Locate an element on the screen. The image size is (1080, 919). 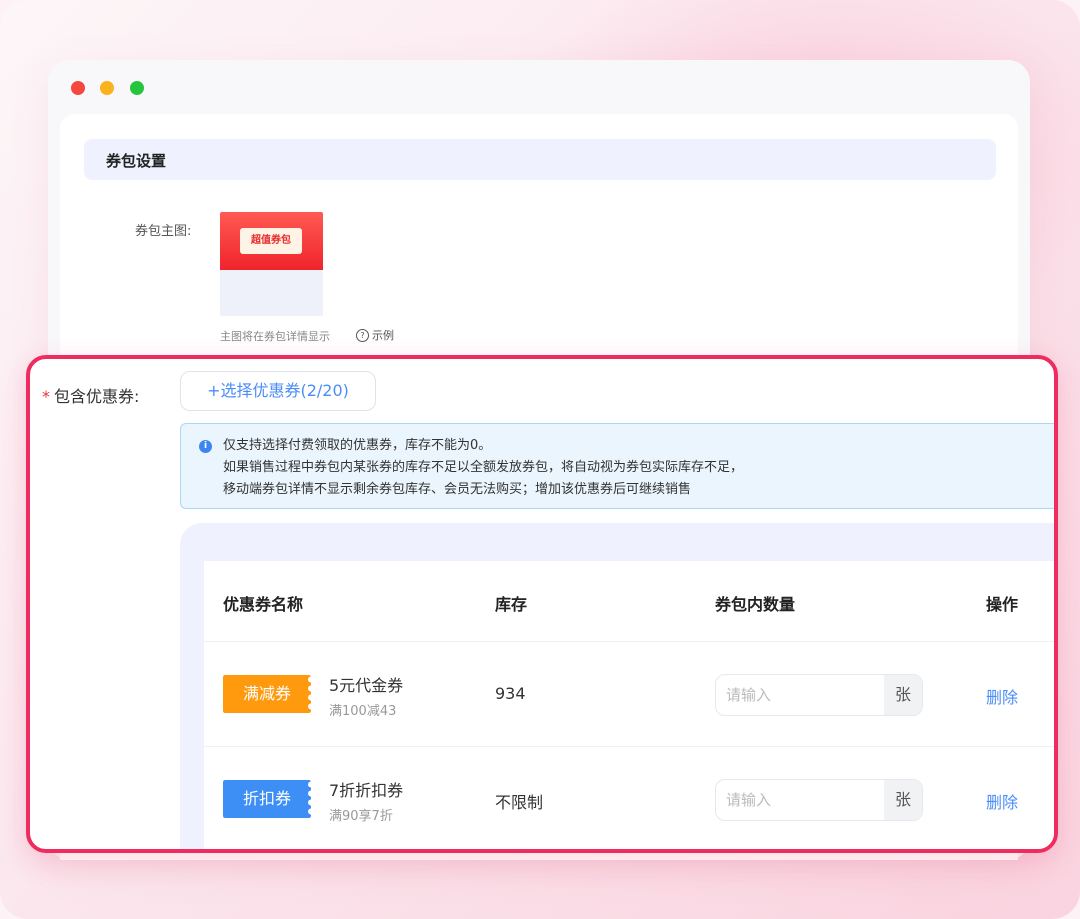
cover-image-upload: 超值券包 is located at coordinates (271, 264).